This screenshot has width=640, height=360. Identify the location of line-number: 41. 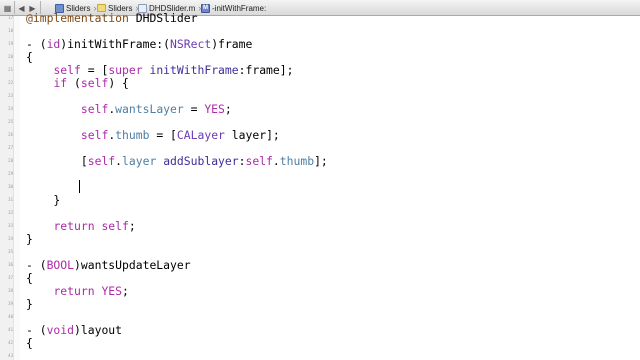
(10, 329).